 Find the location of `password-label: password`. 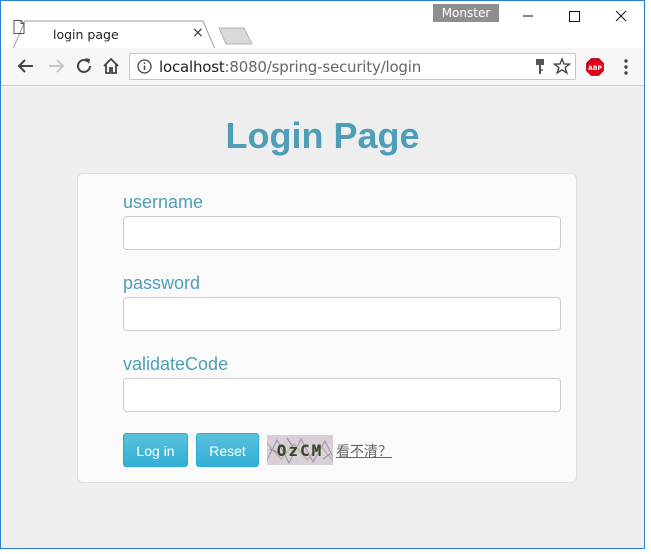

password-label: password is located at coordinates (162, 283).